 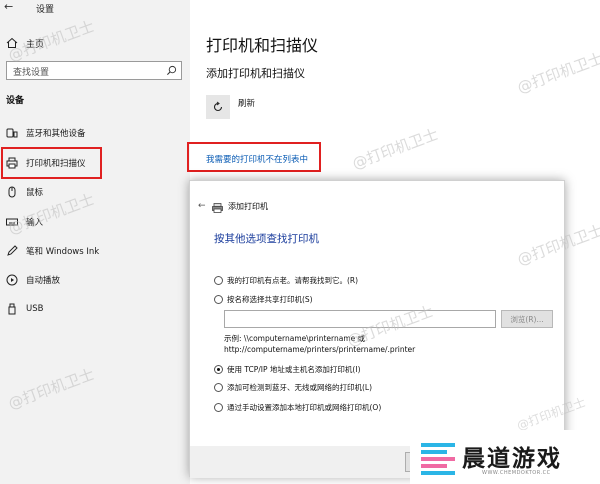 What do you see at coordinates (43, 281) in the screenshot?
I see `sidebar-item-label: 自动播放` at bounding box center [43, 281].